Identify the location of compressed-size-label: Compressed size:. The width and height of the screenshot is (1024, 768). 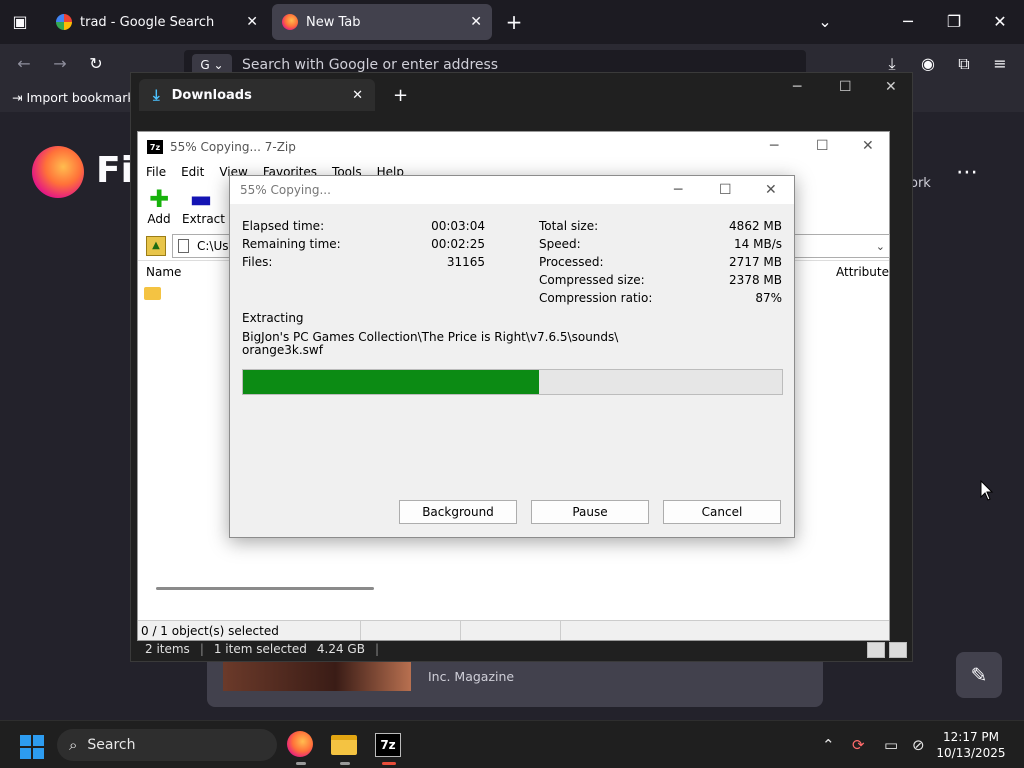
(592, 280).